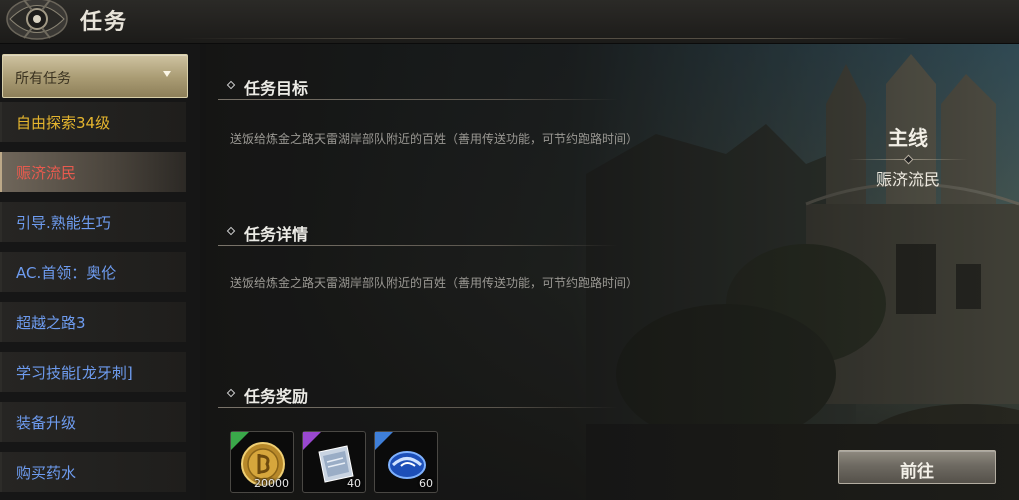 The width and height of the screenshot is (1019, 500). I want to click on objective-section-header: 任务目标, so click(418, 85).